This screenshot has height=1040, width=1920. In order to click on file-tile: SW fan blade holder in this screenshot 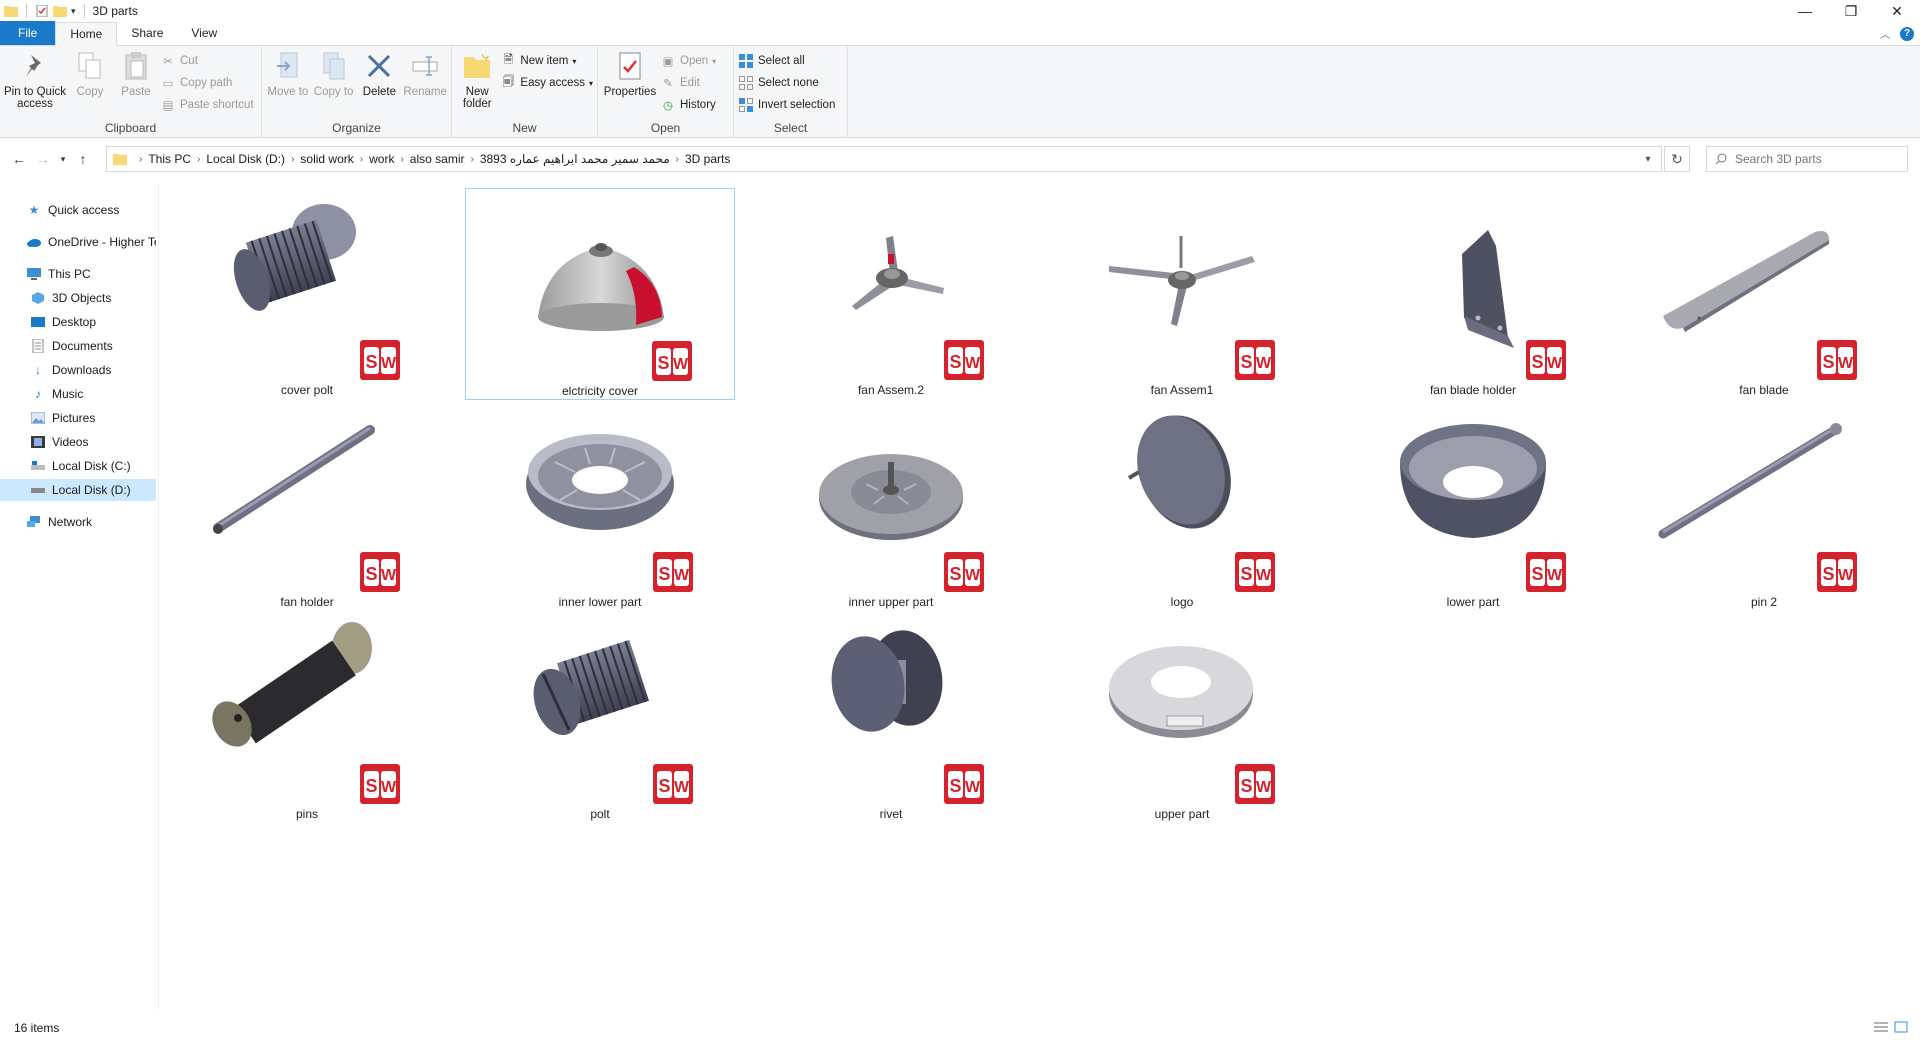, I will do `click(1473, 294)`.